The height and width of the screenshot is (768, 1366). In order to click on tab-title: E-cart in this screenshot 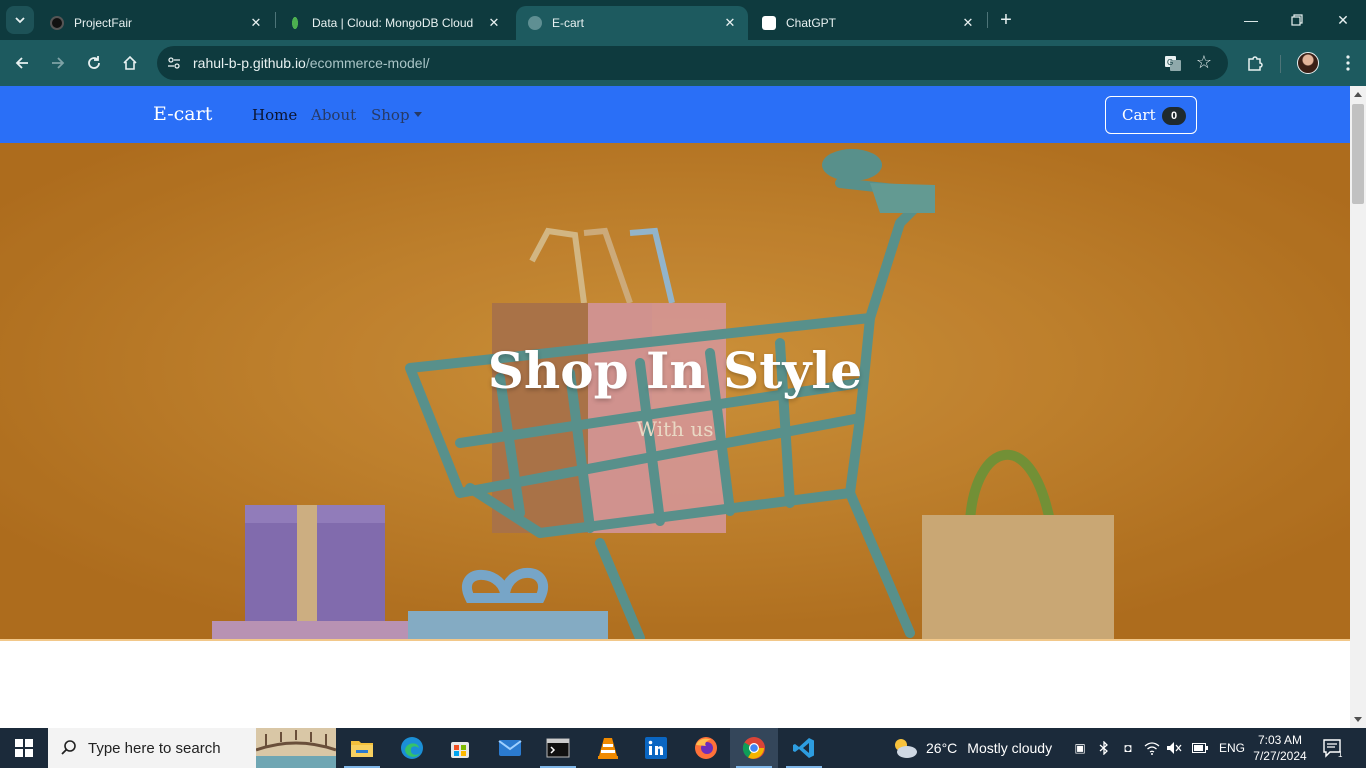, I will do `click(568, 23)`.